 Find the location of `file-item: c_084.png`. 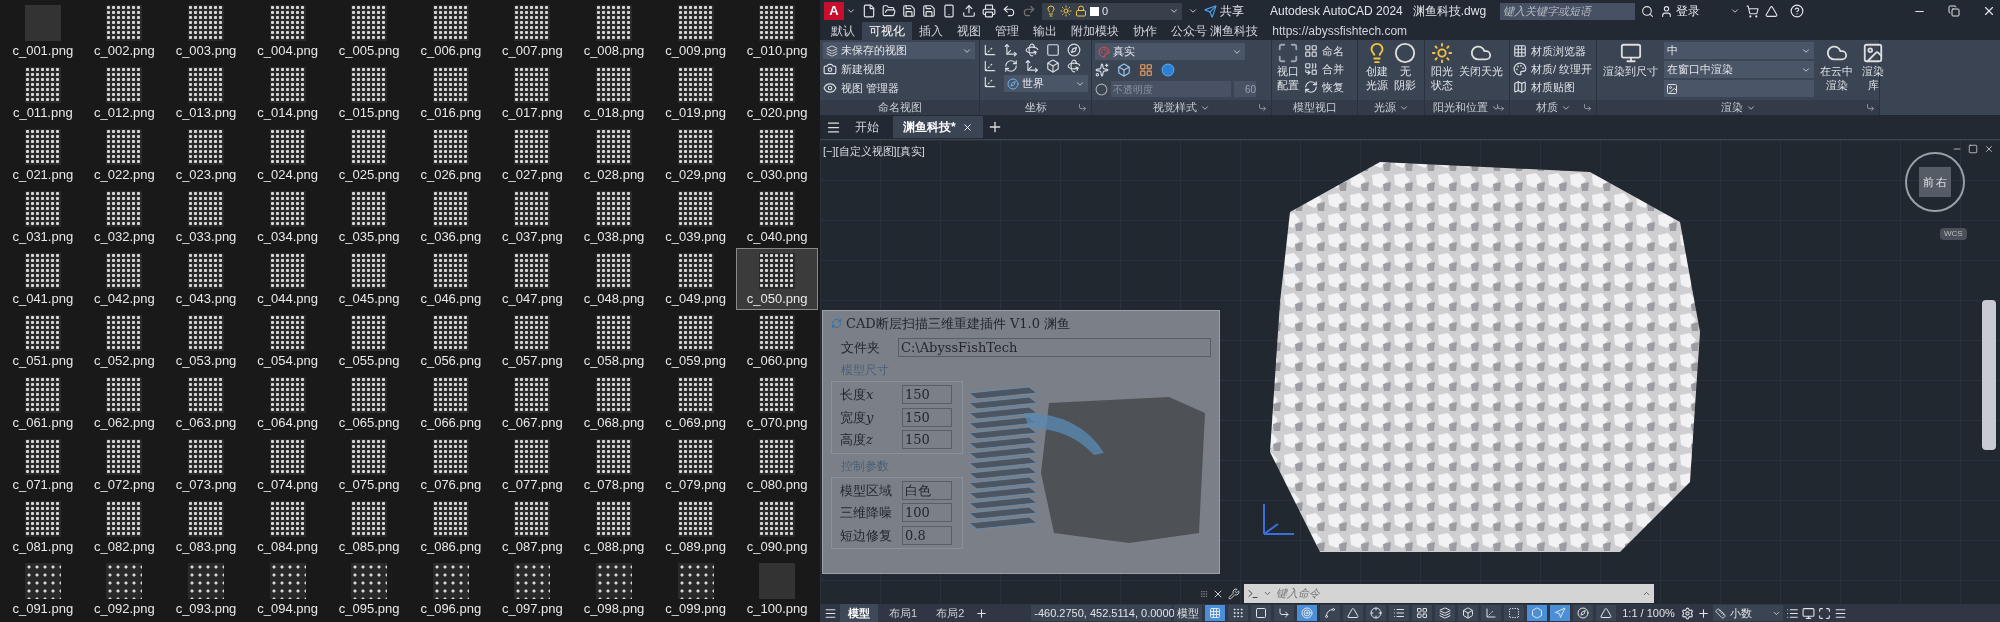

file-item: c_084.png is located at coordinates (287, 527).